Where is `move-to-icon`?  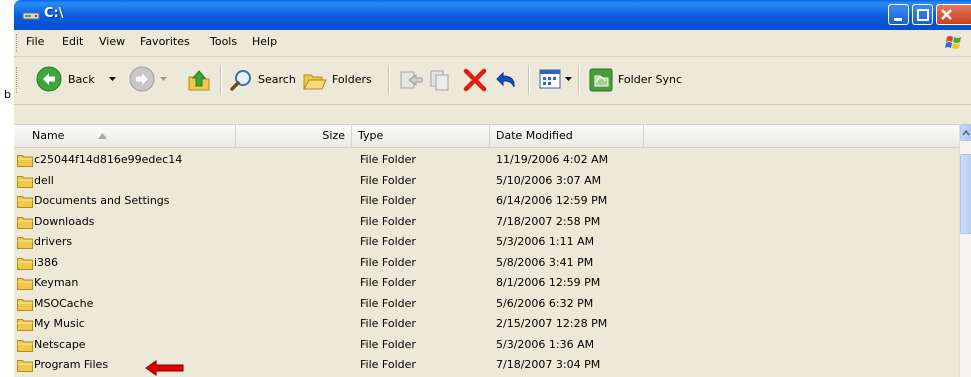
move-to-icon is located at coordinates (411, 80).